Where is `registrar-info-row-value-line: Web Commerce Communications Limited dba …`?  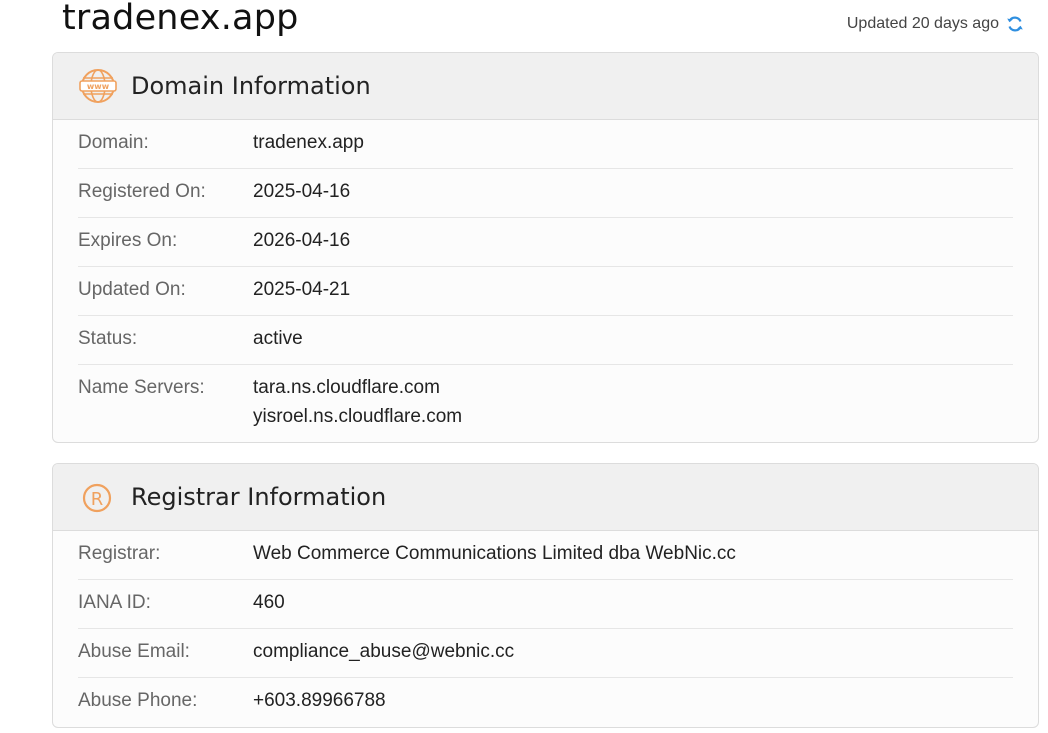 registrar-info-row-value-line: Web Commerce Communications Limited dba … is located at coordinates (494, 553).